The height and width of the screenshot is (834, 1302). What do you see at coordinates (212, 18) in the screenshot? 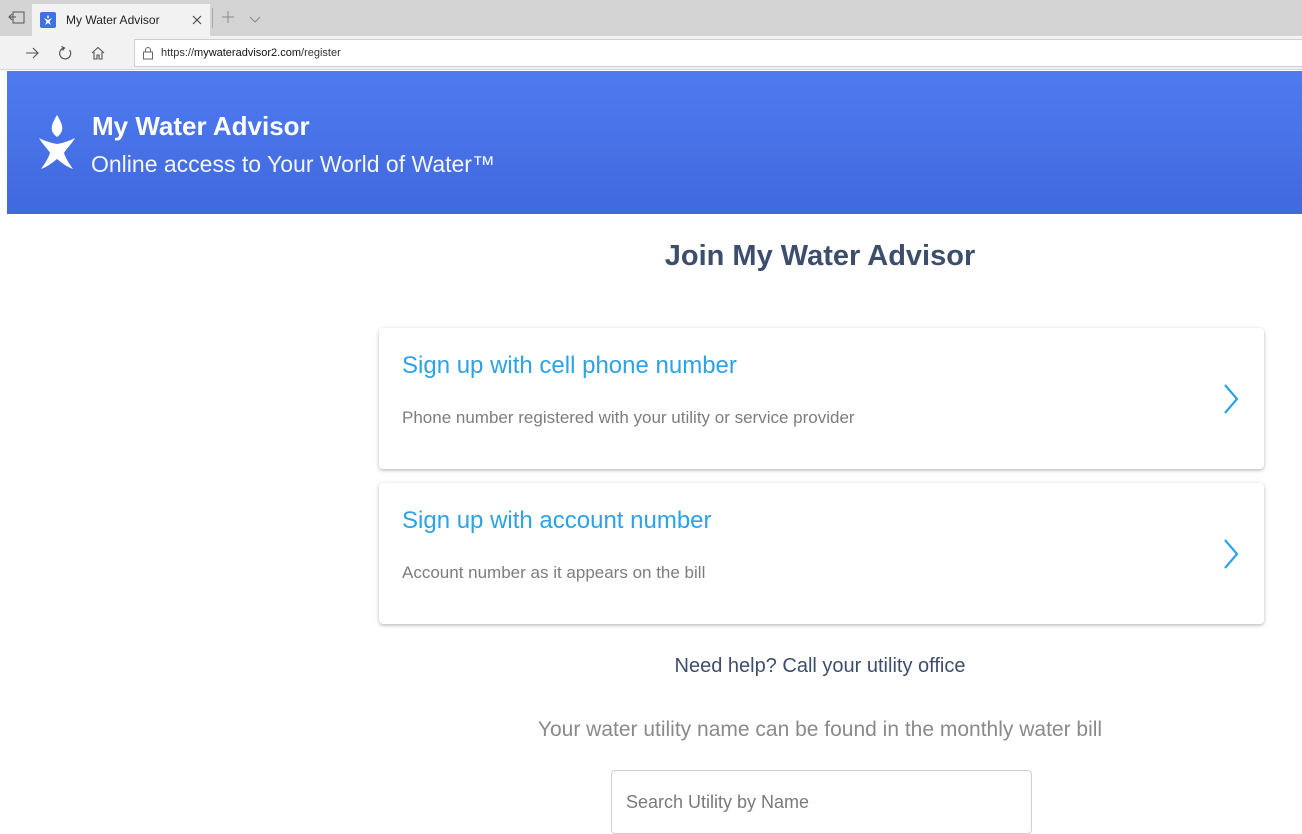
I see `tab-divider` at bounding box center [212, 18].